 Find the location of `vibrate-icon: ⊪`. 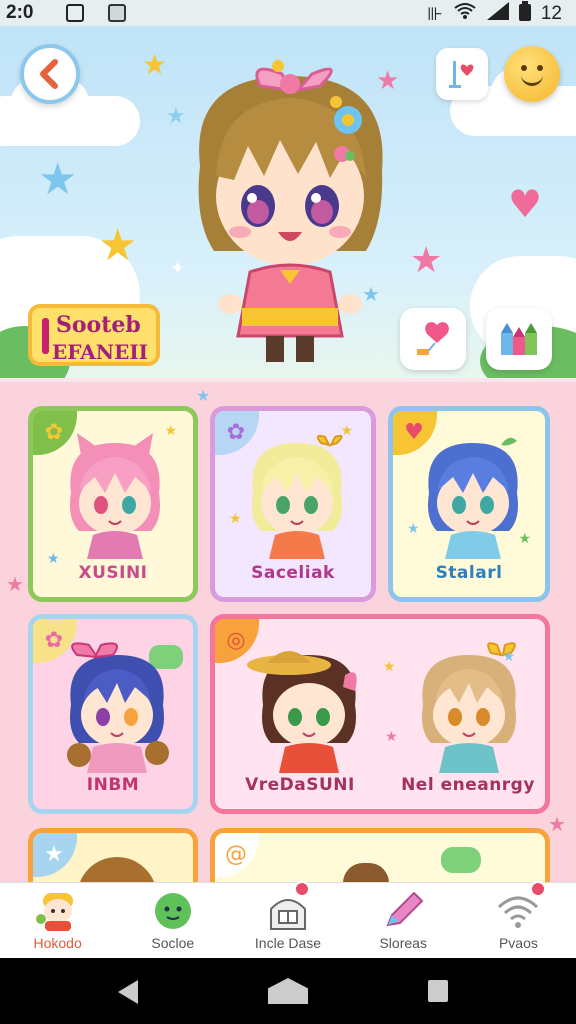

vibrate-icon: ⊪ is located at coordinates (435, 13).